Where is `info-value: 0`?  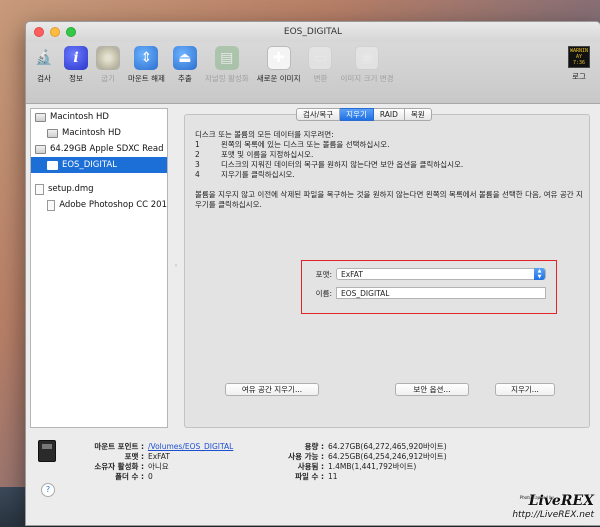 info-value: 0 is located at coordinates (150, 476).